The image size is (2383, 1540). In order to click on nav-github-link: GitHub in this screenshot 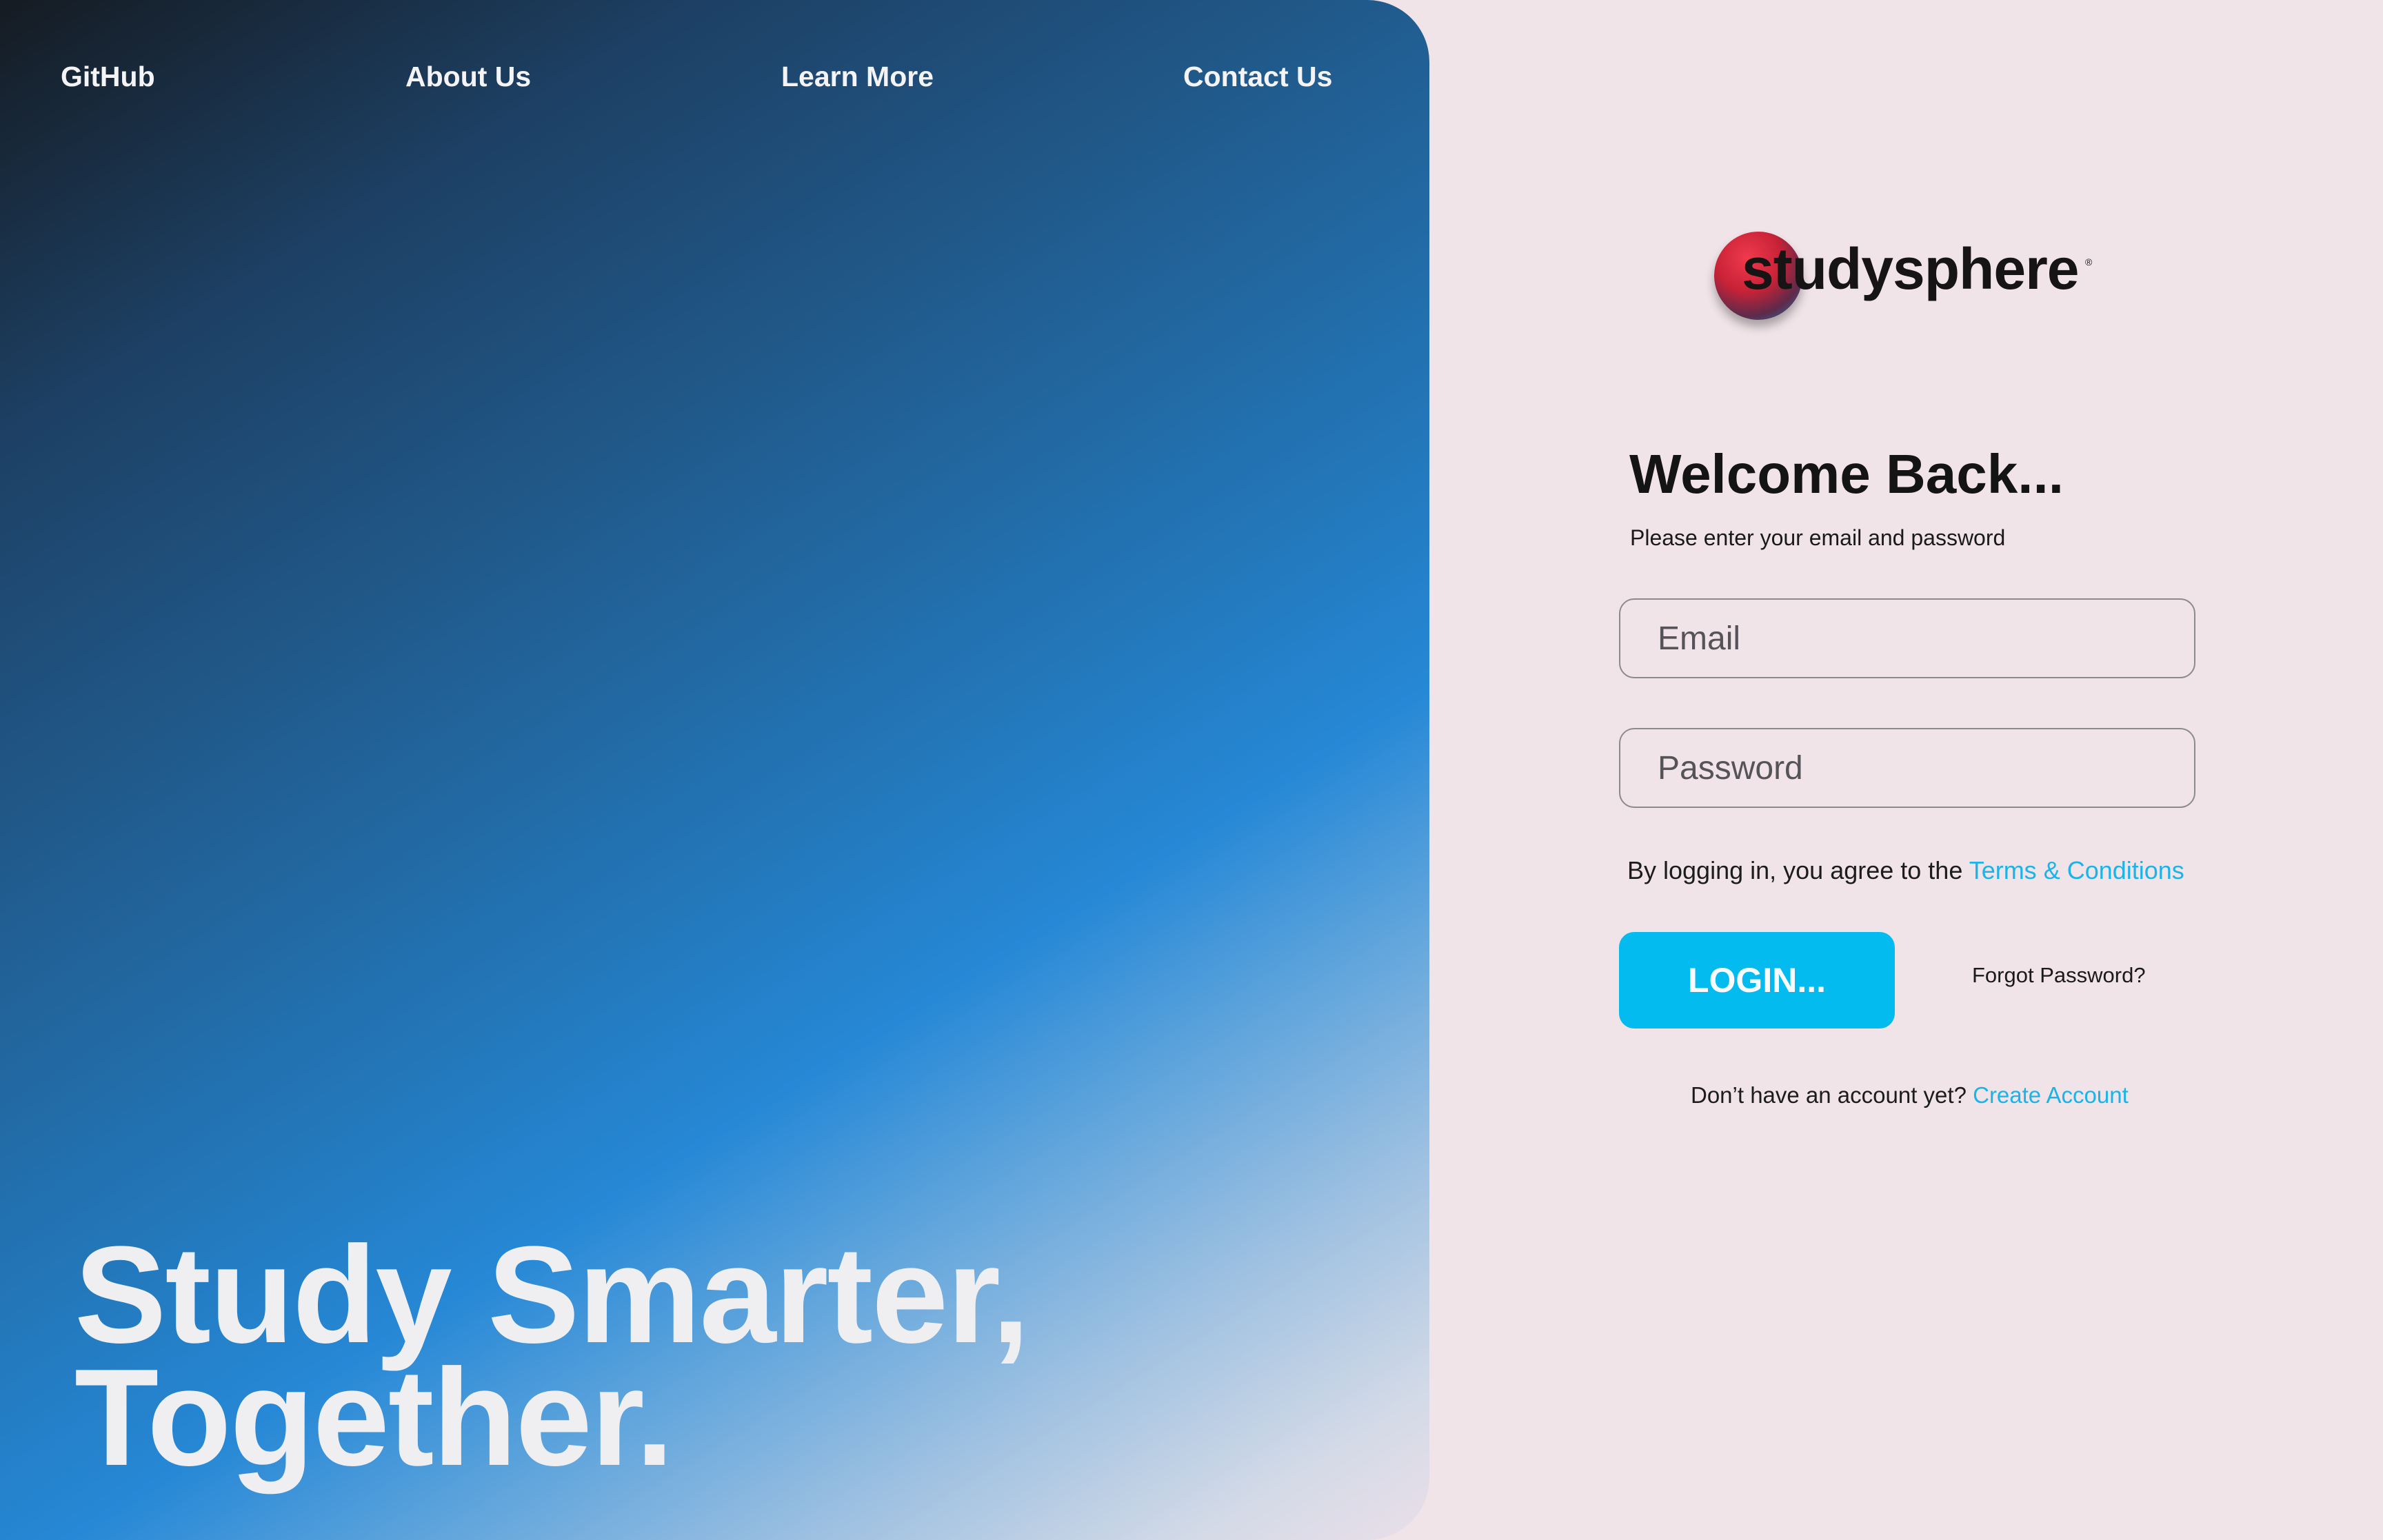, I will do `click(108, 77)`.